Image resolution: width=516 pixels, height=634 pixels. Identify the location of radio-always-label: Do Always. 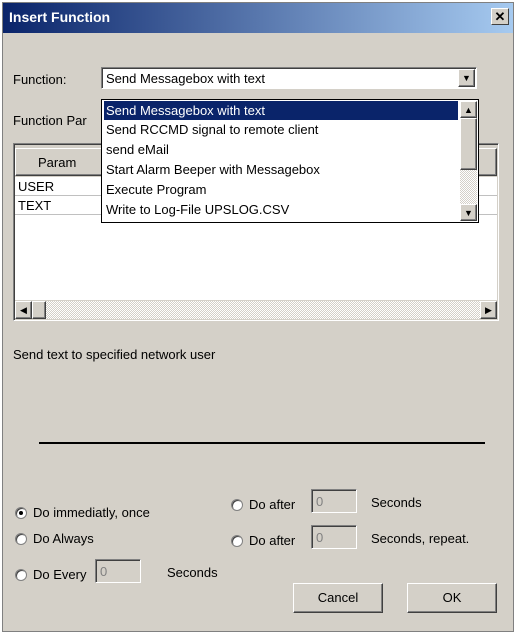
(63, 538).